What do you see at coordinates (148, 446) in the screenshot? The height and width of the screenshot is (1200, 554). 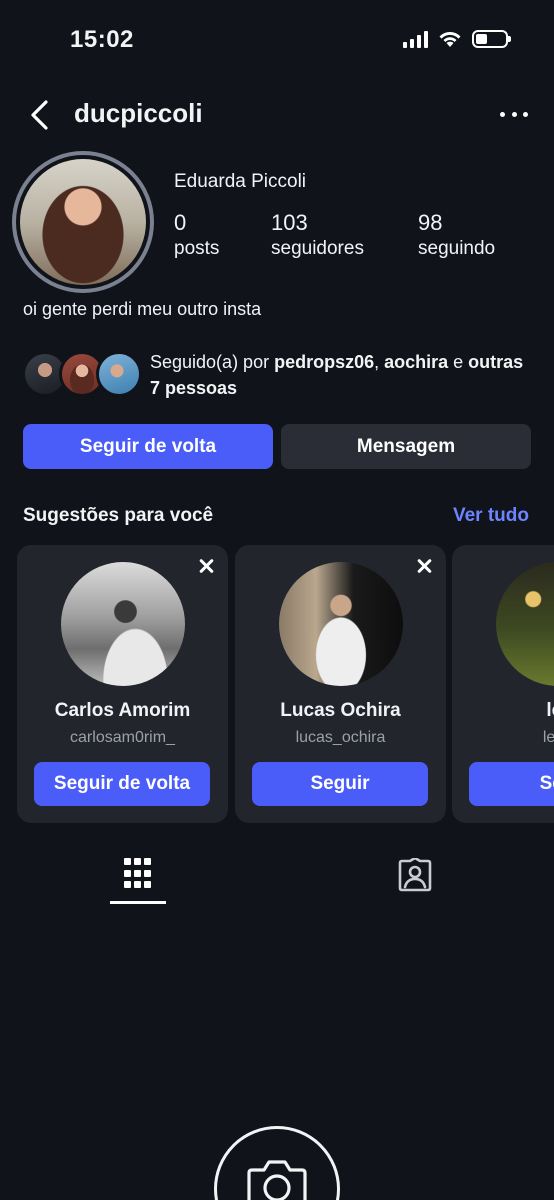 I see `follow-back-button: Seguir de volta` at bounding box center [148, 446].